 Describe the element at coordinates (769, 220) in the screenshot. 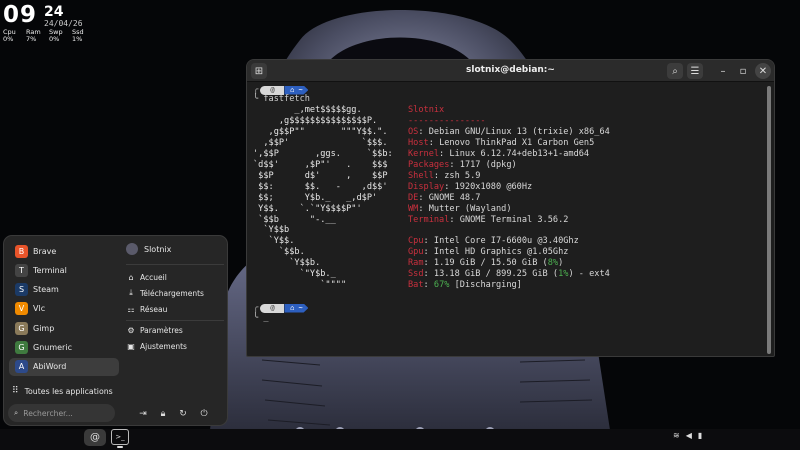

I see `scrollbar` at that location.